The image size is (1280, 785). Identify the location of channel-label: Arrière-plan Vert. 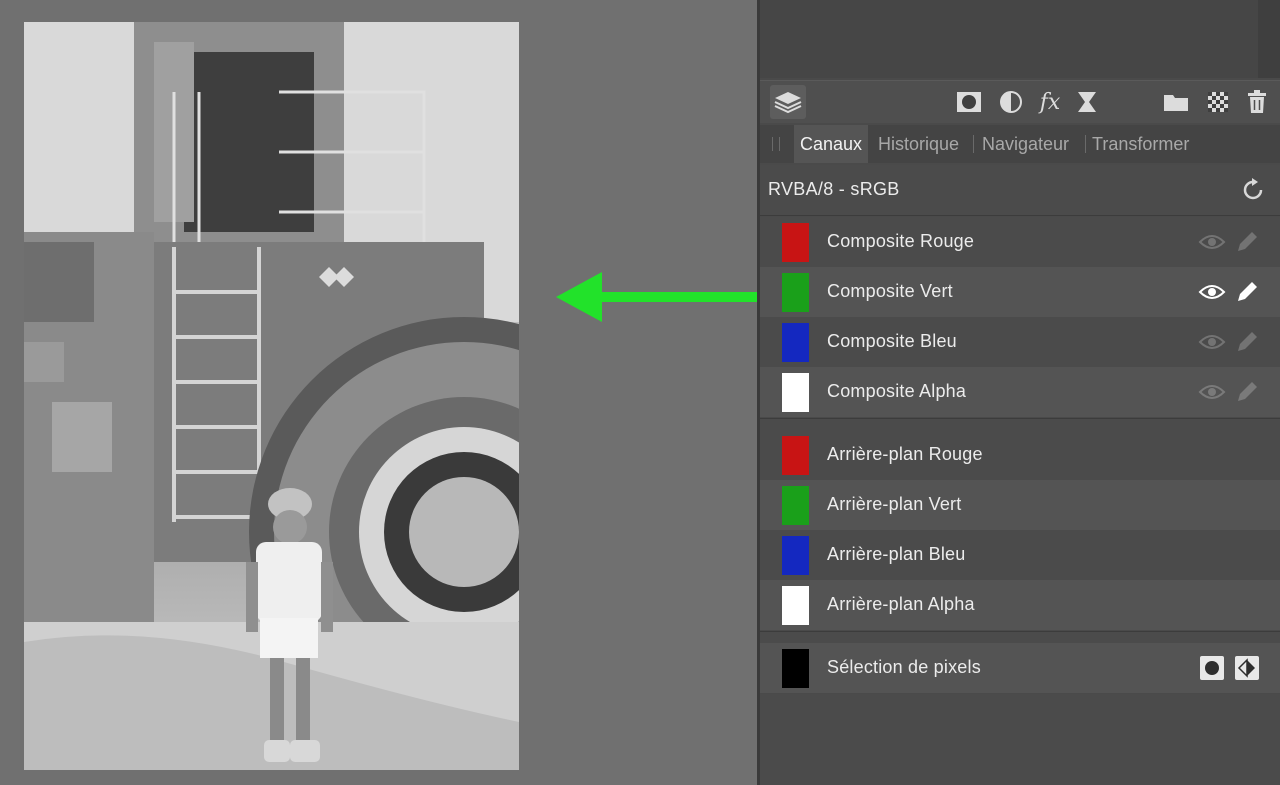
(894, 504).